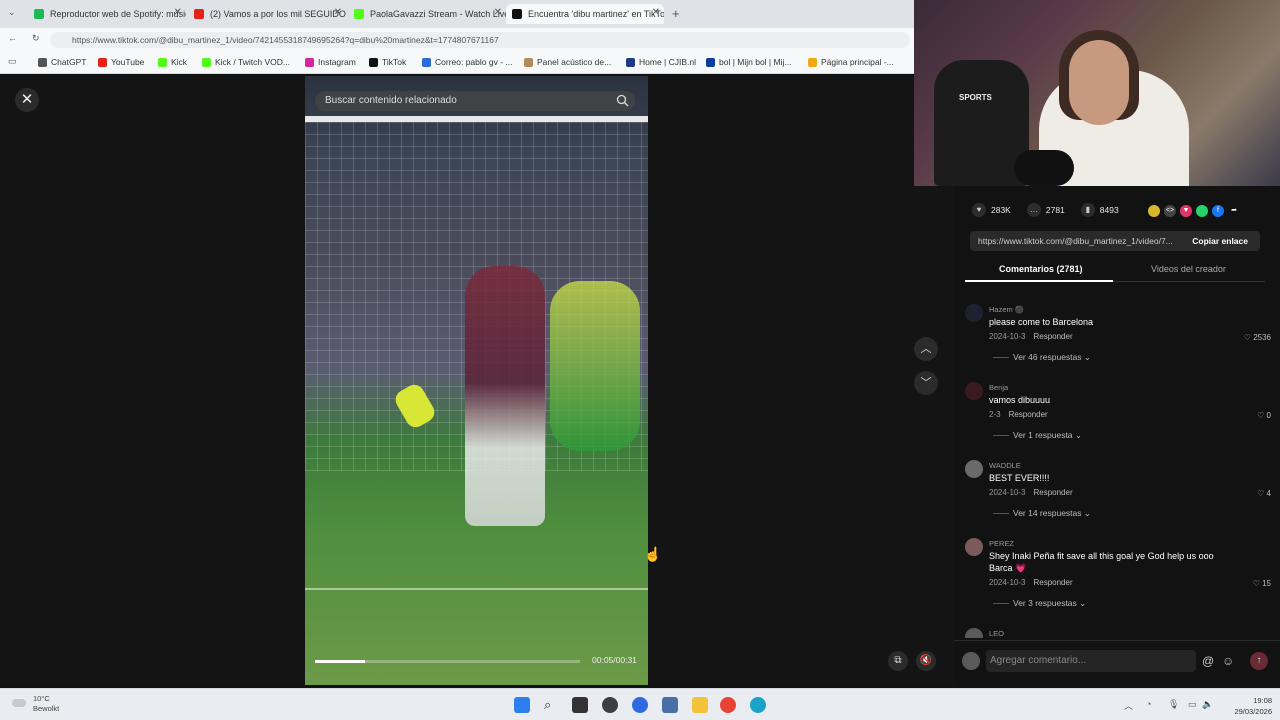  Describe the element at coordinates (1257, 337) in the screenshot. I see `comment-like-button: ♡ 2536` at that location.